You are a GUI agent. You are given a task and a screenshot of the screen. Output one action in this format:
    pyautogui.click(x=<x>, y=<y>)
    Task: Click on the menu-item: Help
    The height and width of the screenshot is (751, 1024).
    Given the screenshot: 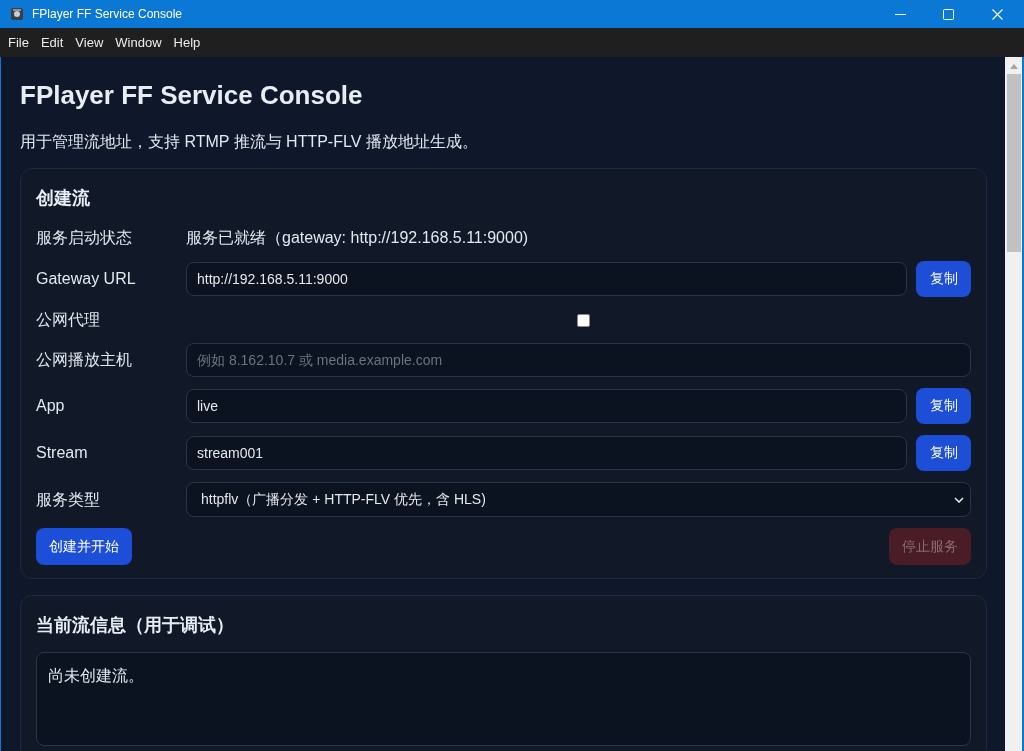 What is the action you would take?
    pyautogui.click(x=187, y=42)
    